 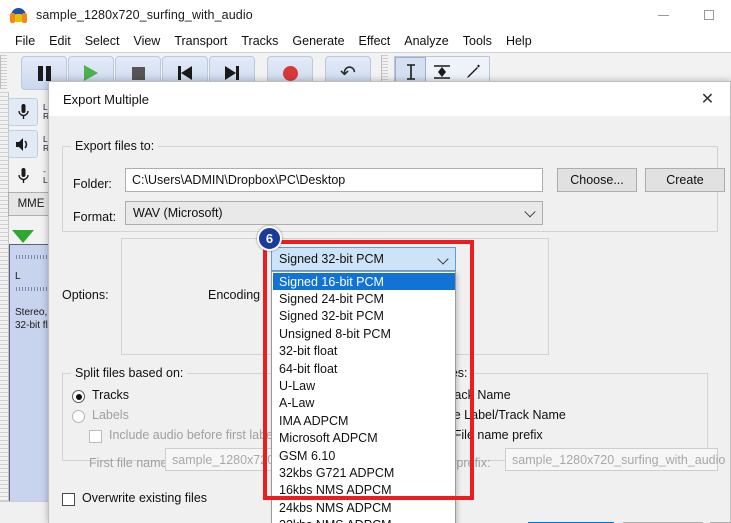 I want to click on encoding-option-13: 24kbs NMS ADPCM, so click(x=364, y=507).